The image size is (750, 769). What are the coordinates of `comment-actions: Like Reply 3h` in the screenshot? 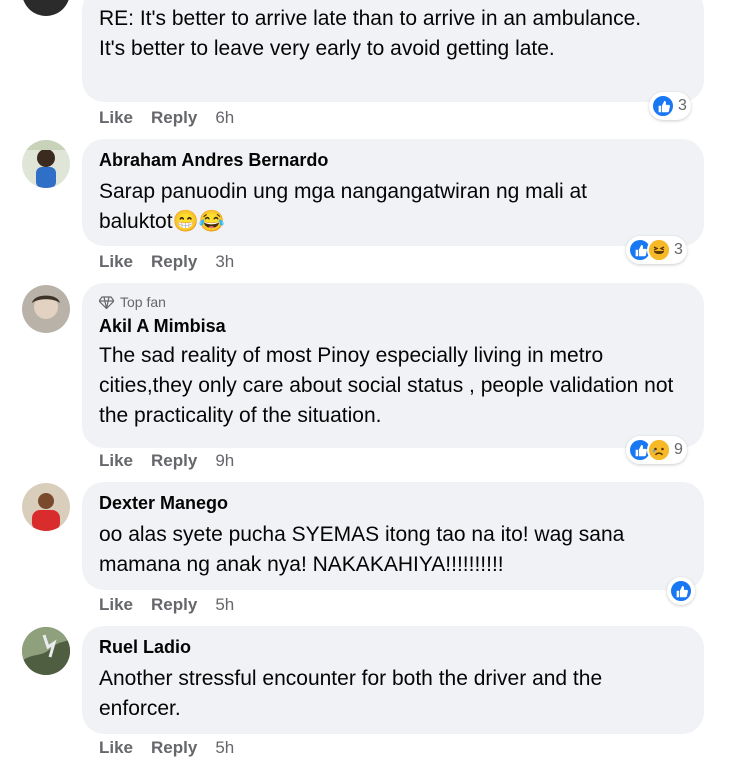 It's located at (166, 262).